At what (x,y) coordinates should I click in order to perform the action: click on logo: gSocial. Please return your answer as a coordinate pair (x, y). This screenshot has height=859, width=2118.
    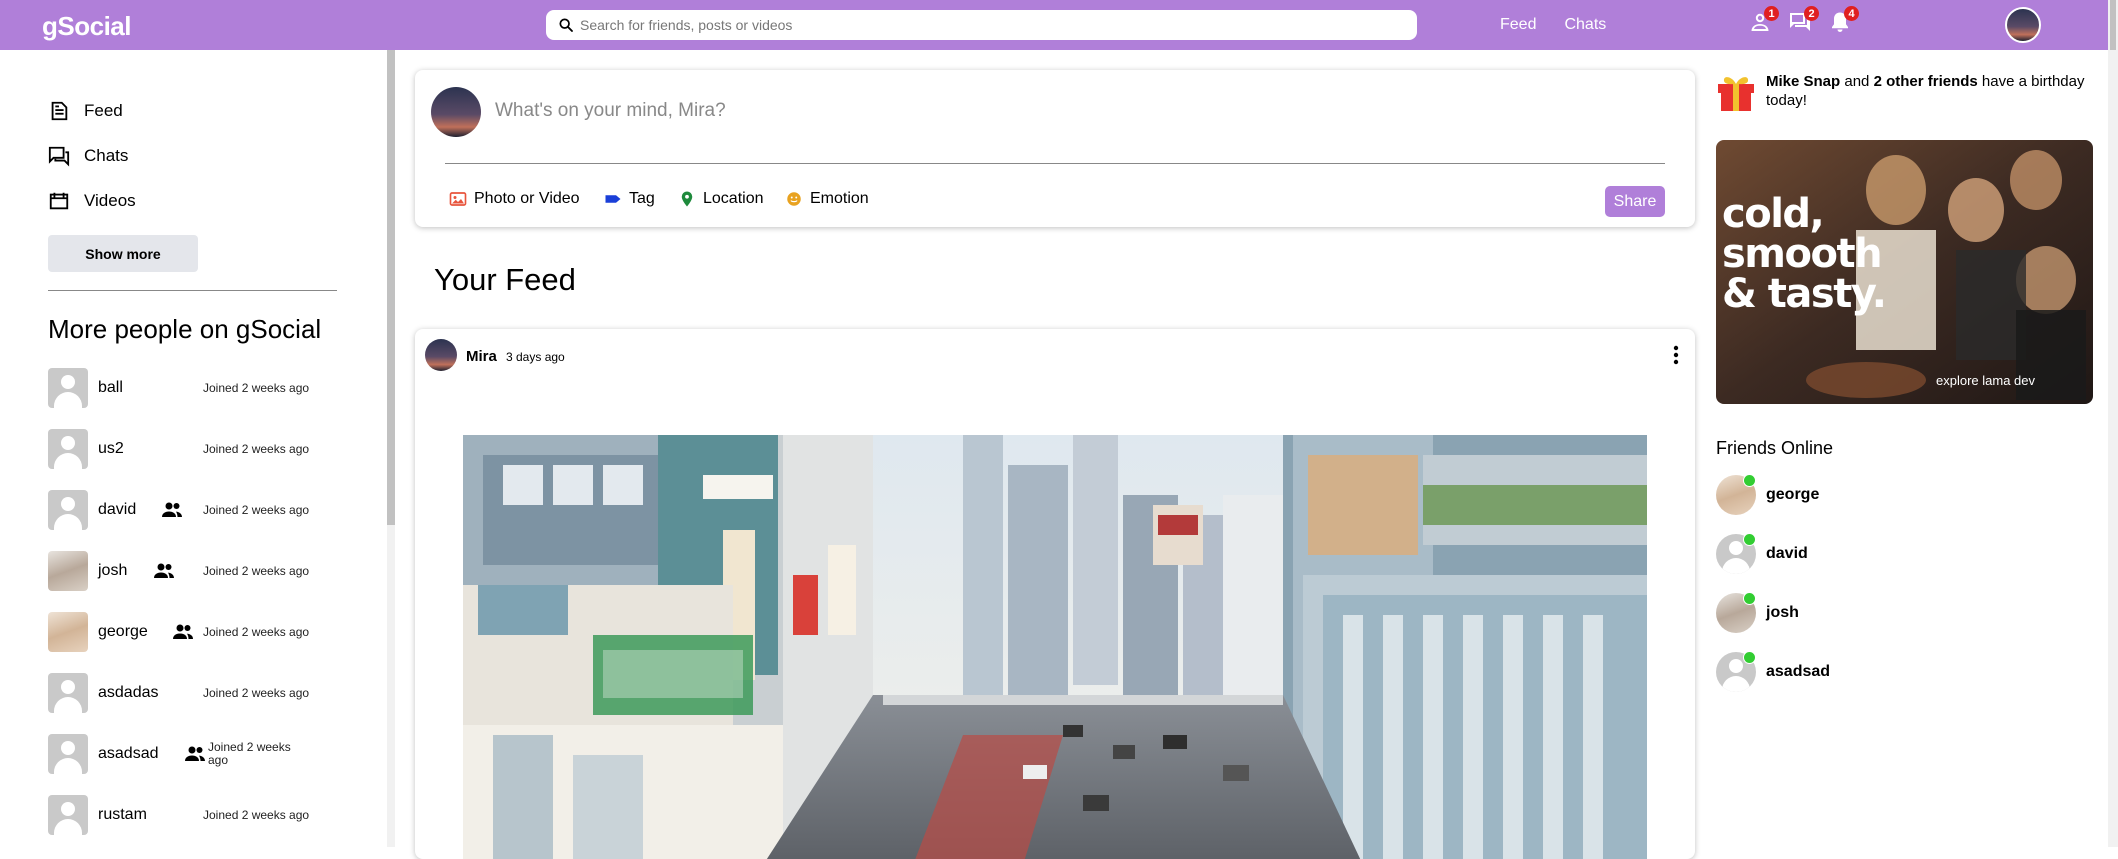
    Looking at the image, I should click on (86, 26).